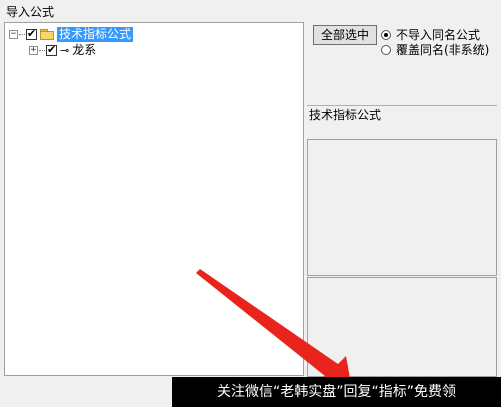 This screenshot has width=501, height=407. I want to click on tree-node-label: 龙系, so click(84, 50).